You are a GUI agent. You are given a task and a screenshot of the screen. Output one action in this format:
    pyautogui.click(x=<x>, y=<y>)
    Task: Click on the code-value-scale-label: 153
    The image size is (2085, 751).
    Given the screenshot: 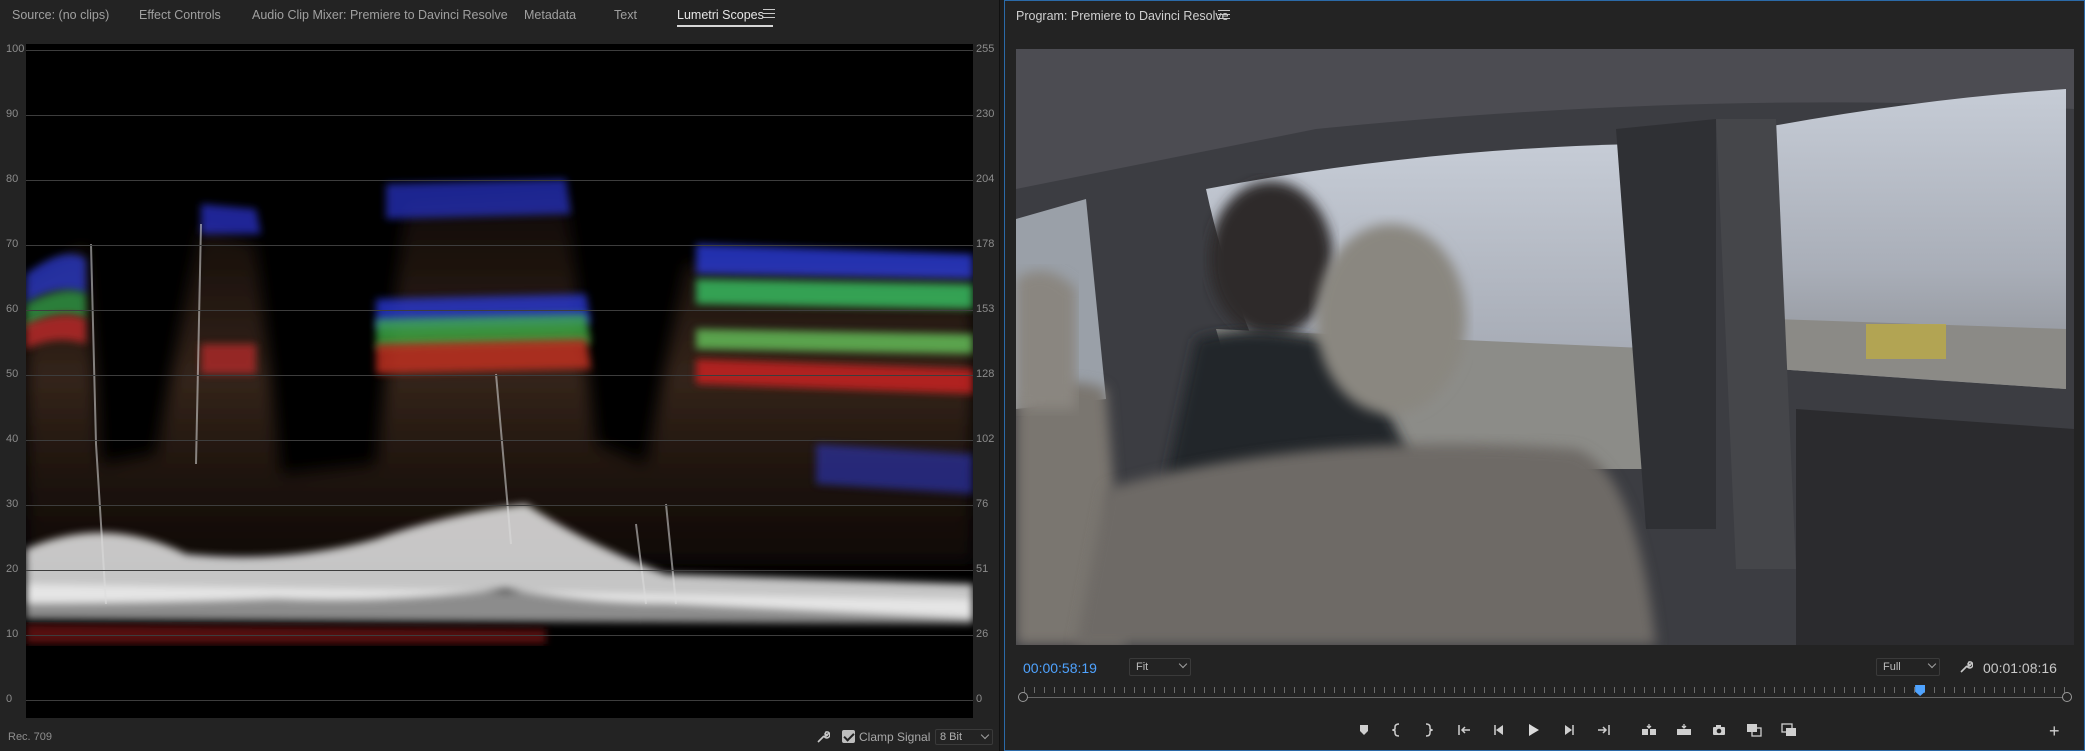 What is the action you would take?
    pyautogui.click(x=985, y=309)
    